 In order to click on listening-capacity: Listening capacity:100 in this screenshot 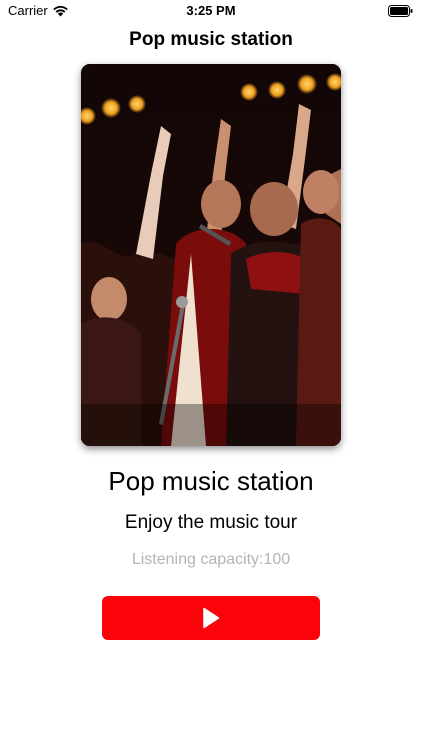, I will do `click(211, 560)`.